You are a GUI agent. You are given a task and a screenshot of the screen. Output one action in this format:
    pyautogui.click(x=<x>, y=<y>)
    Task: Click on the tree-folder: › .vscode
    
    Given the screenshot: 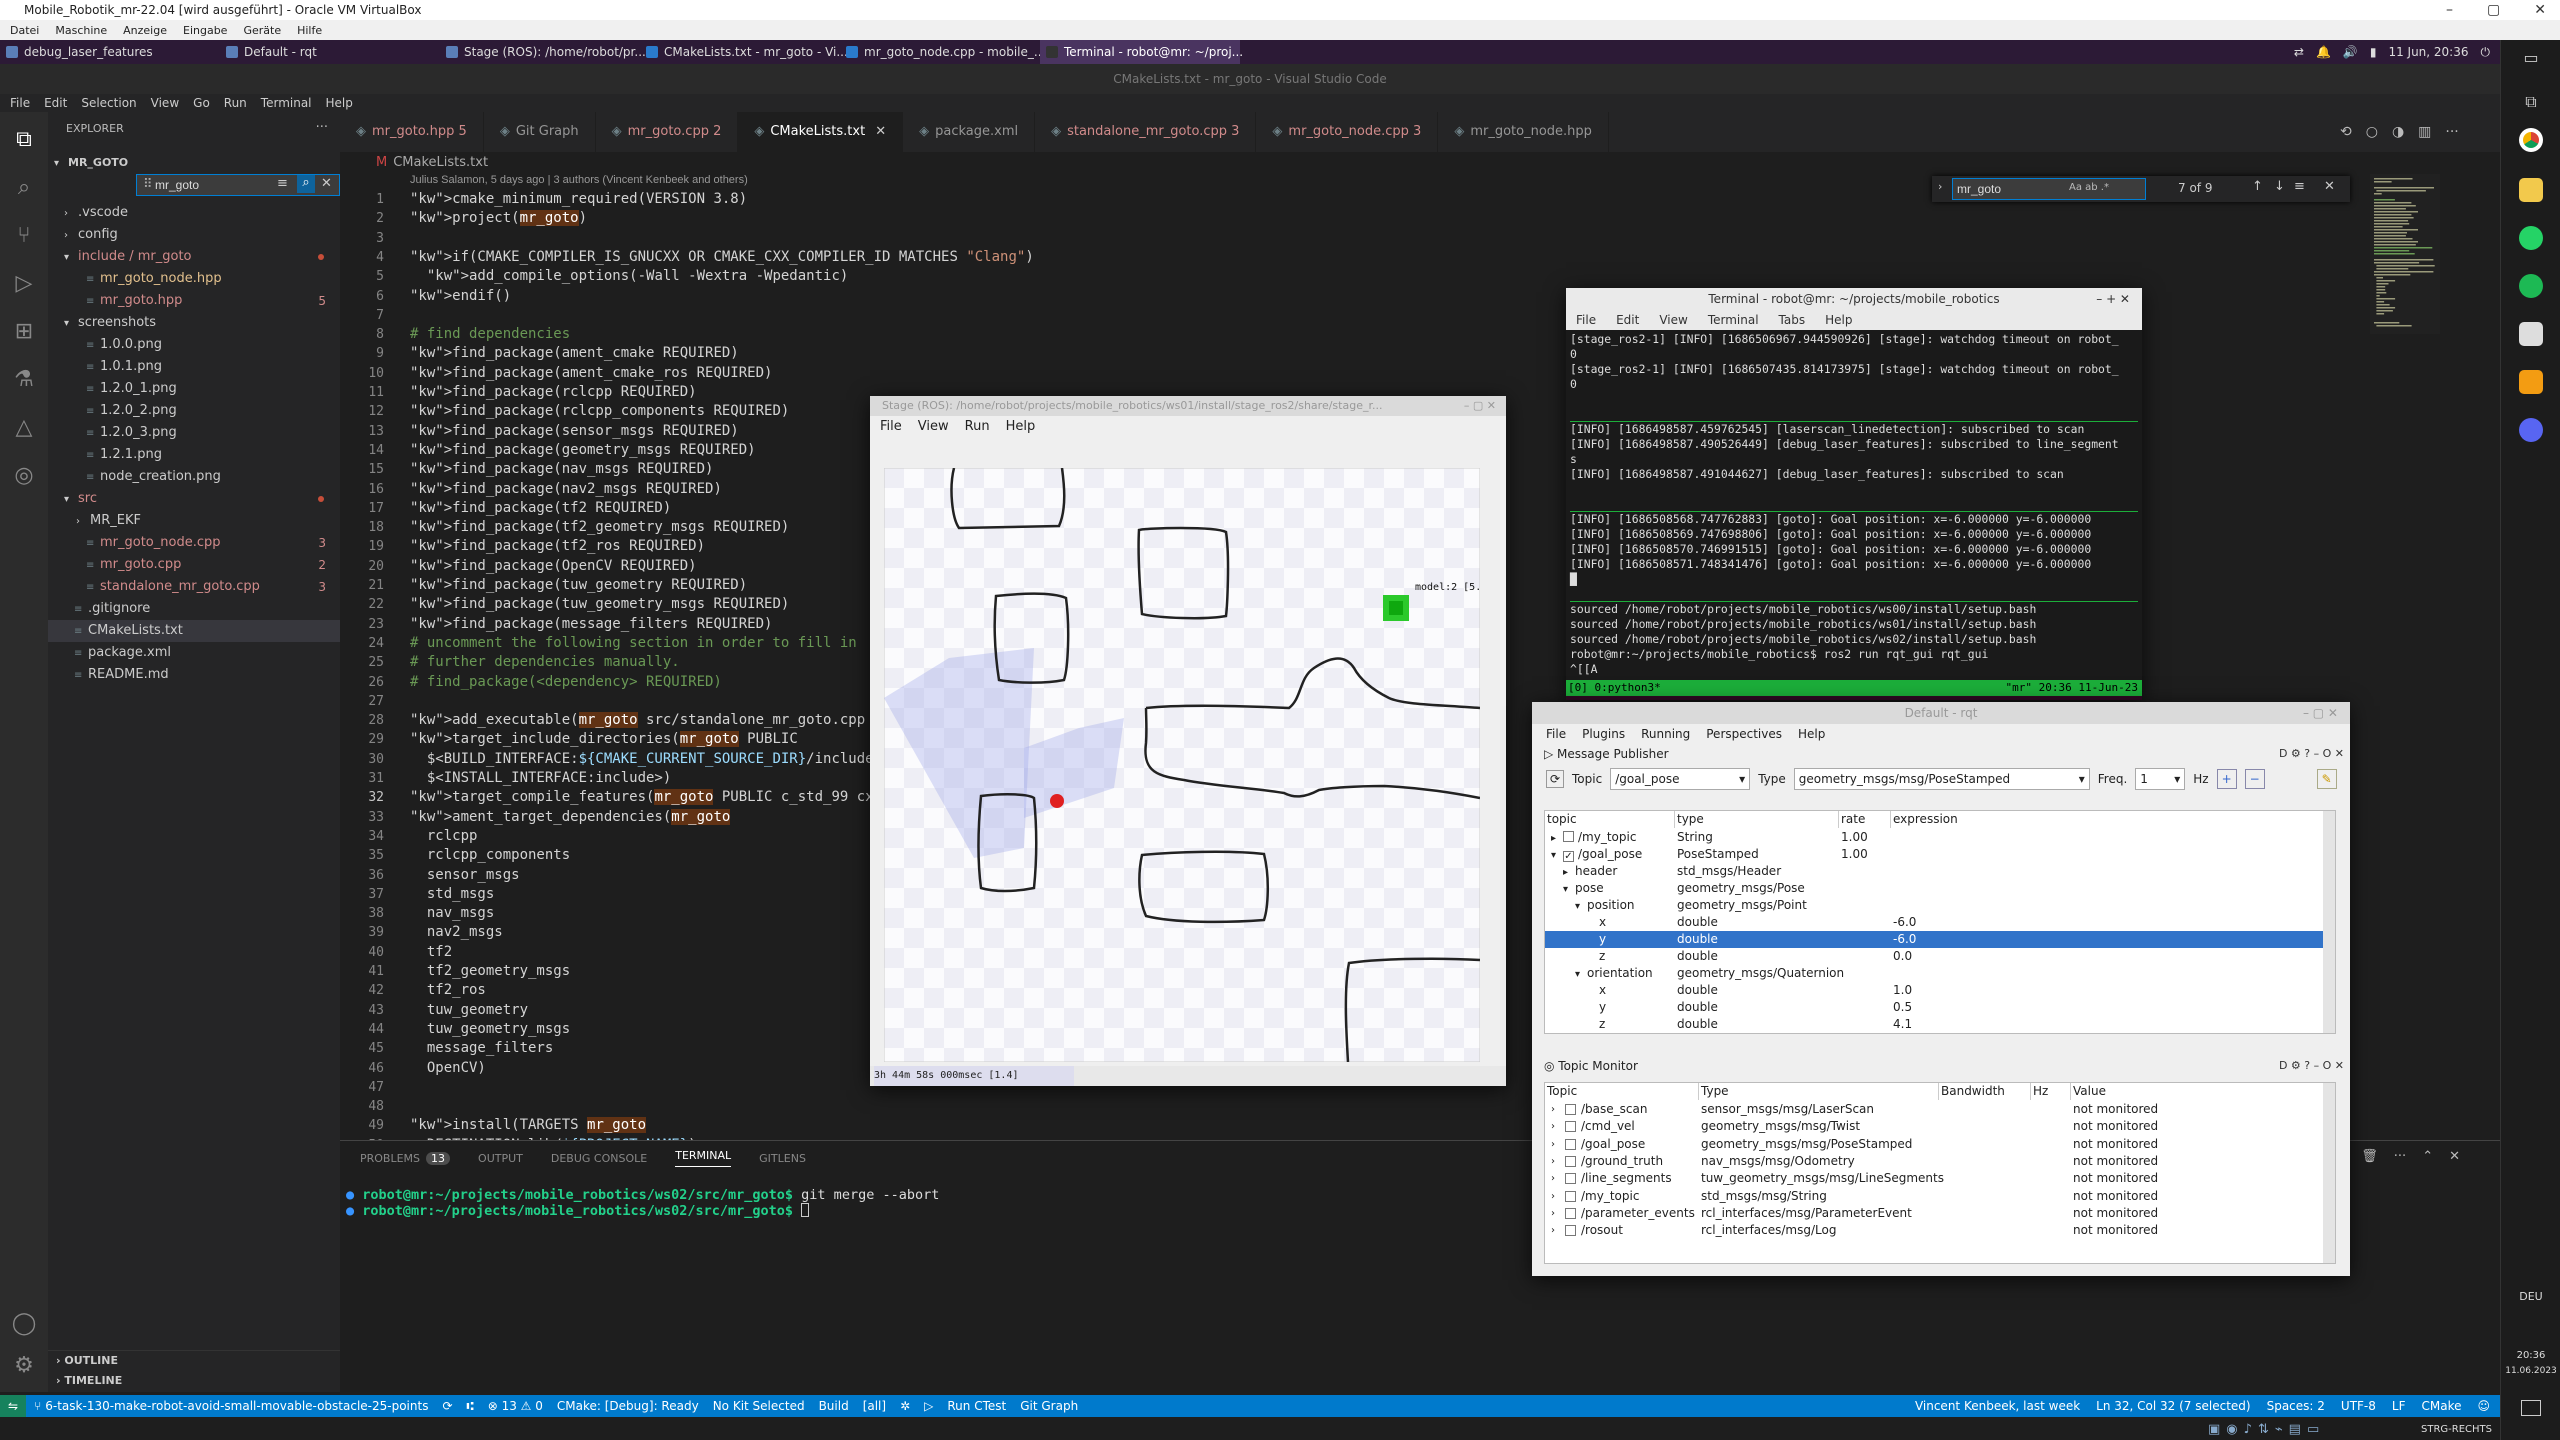 What is the action you would take?
    pyautogui.click(x=194, y=213)
    